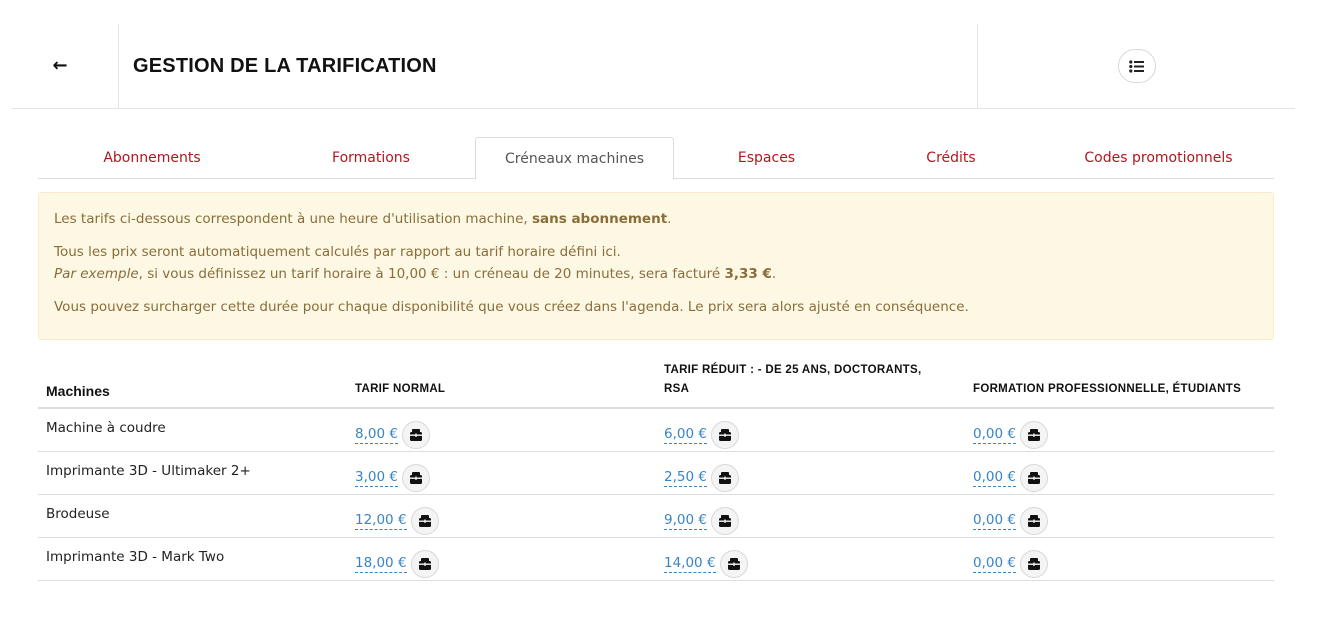 The width and height of the screenshot is (1320, 623). Describe the element at coordinates (1158, 158) in the screenshot. I see `tab-codes-promotionnels: Codes promotionnels` at that location.